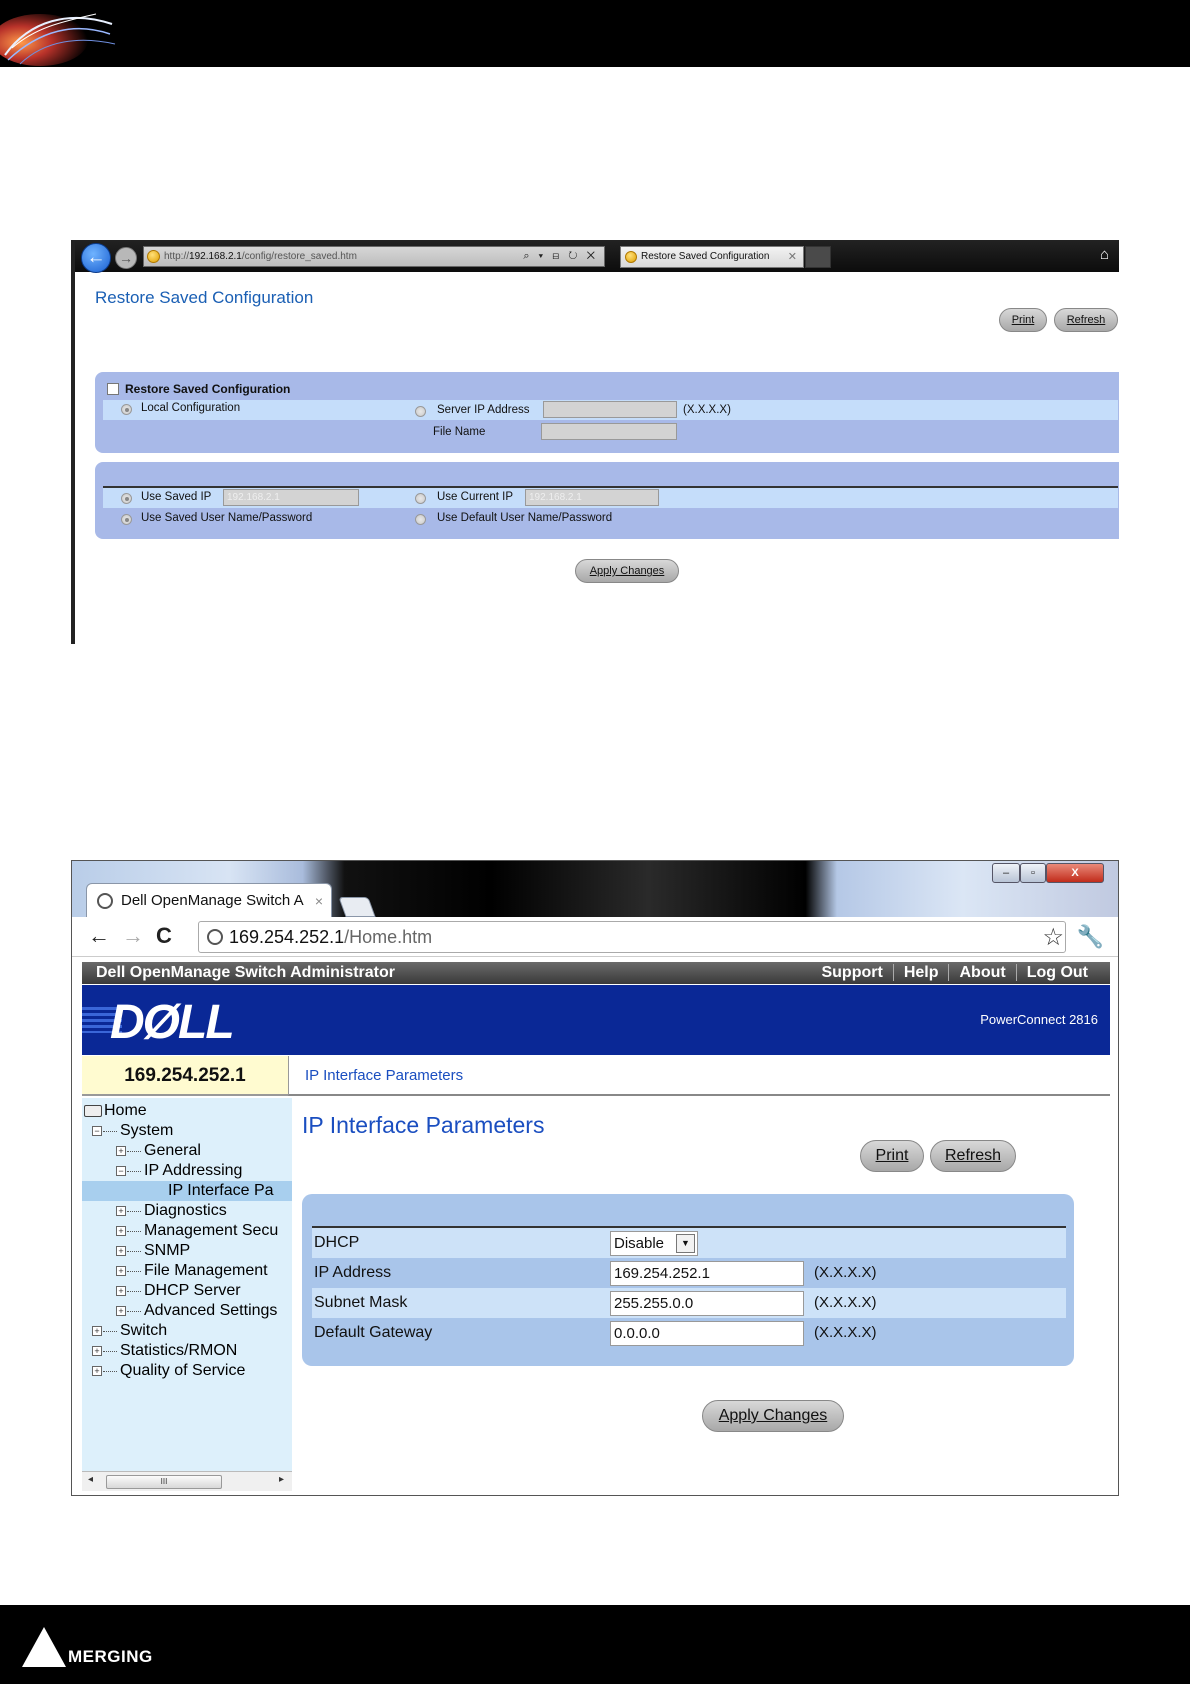  Describe the element at coordinates (172, 1151) in the screenshot. I see `tree-item: General` at that location.